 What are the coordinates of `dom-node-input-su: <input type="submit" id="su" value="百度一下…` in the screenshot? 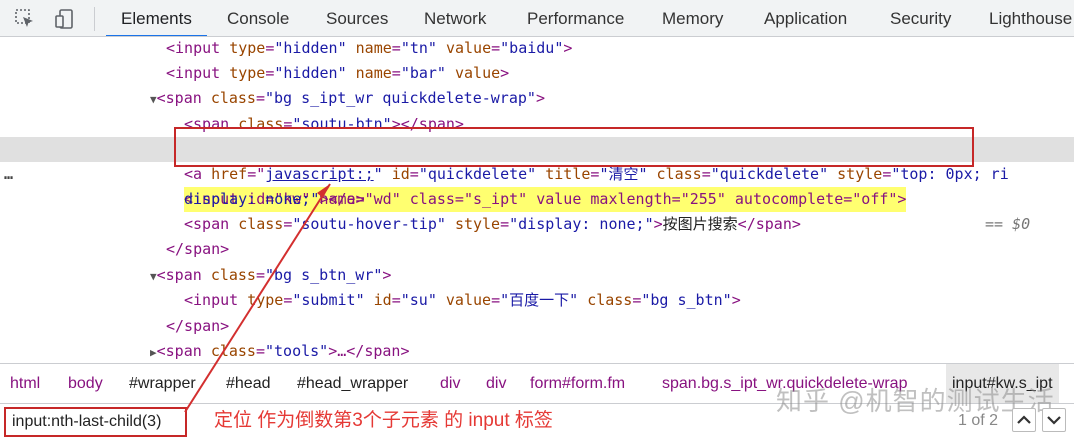 It's located at (629, 300).